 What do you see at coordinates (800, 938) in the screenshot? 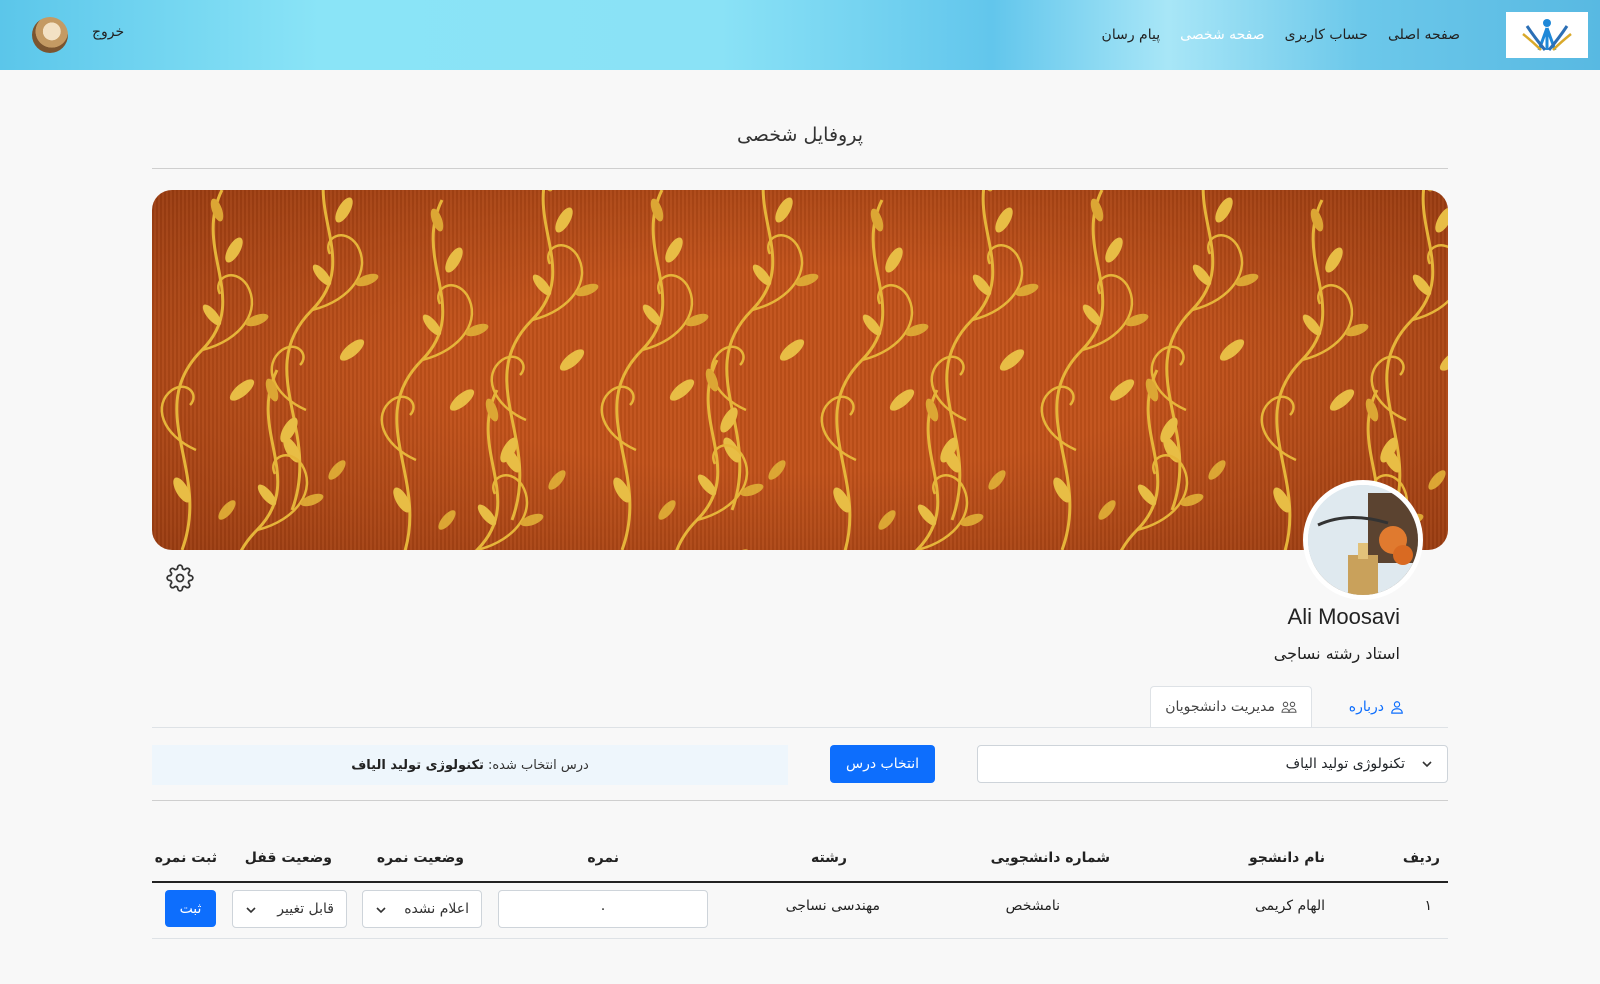
I see `table-row-rule` at bounding box center [800, 938].